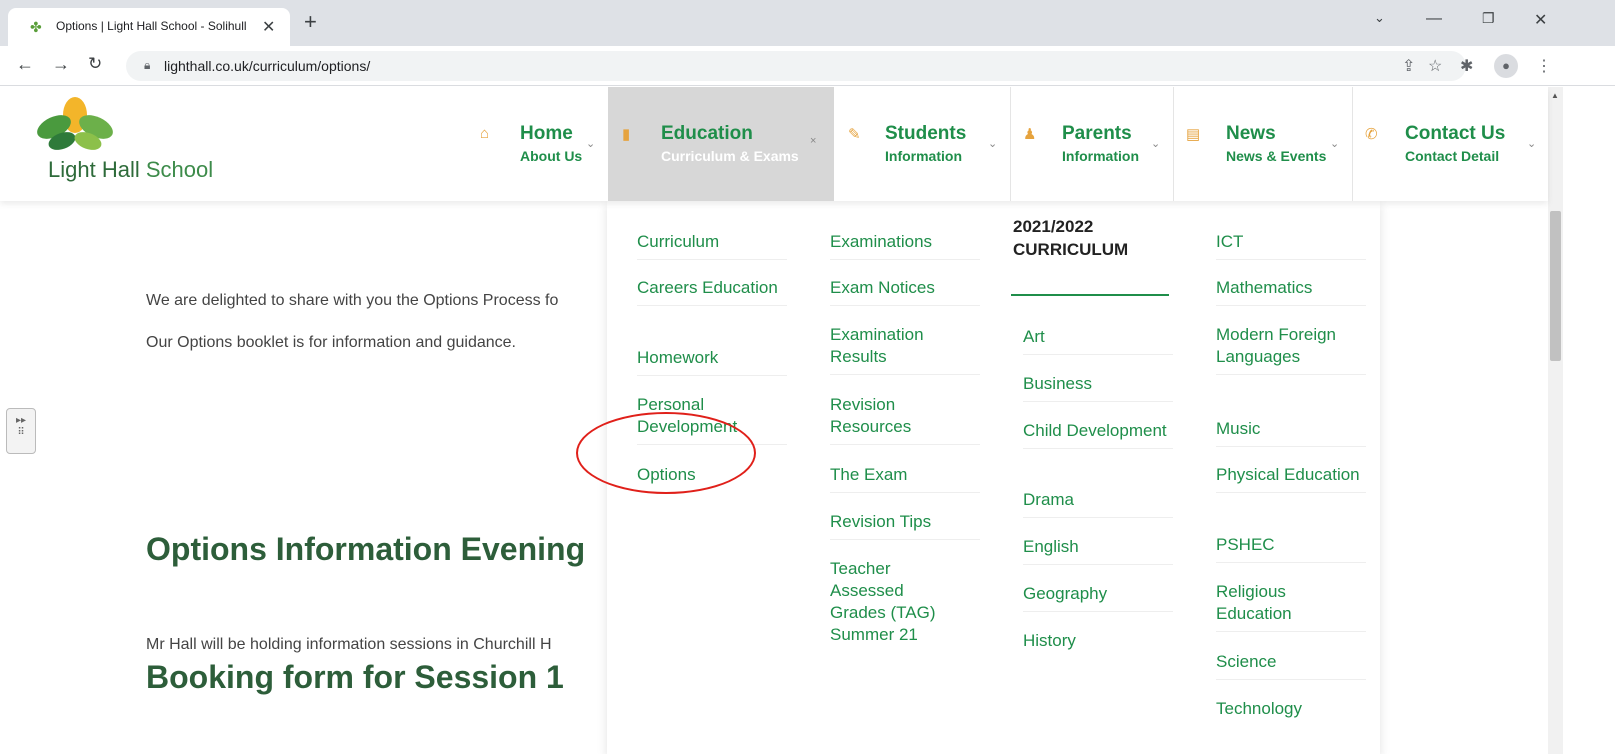  Describe the element at coordinates (355, 677) in the screenshot. I see `heading-booking-form: Booking form for Session 1` at that location.